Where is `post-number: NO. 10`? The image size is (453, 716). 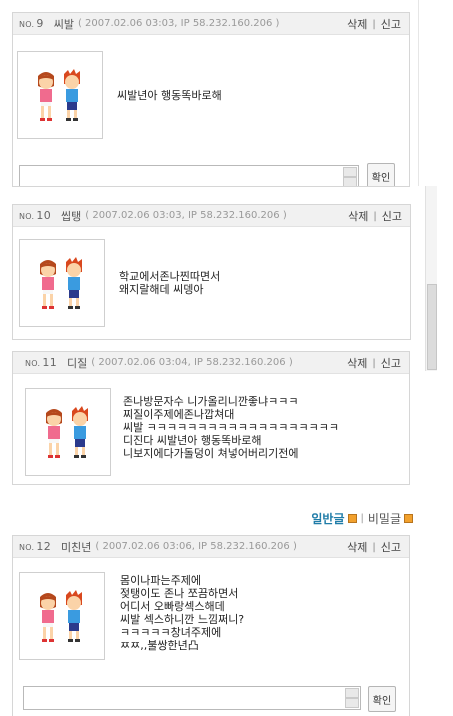 post-number: NO. 10 is located at coordinates (35, 215).